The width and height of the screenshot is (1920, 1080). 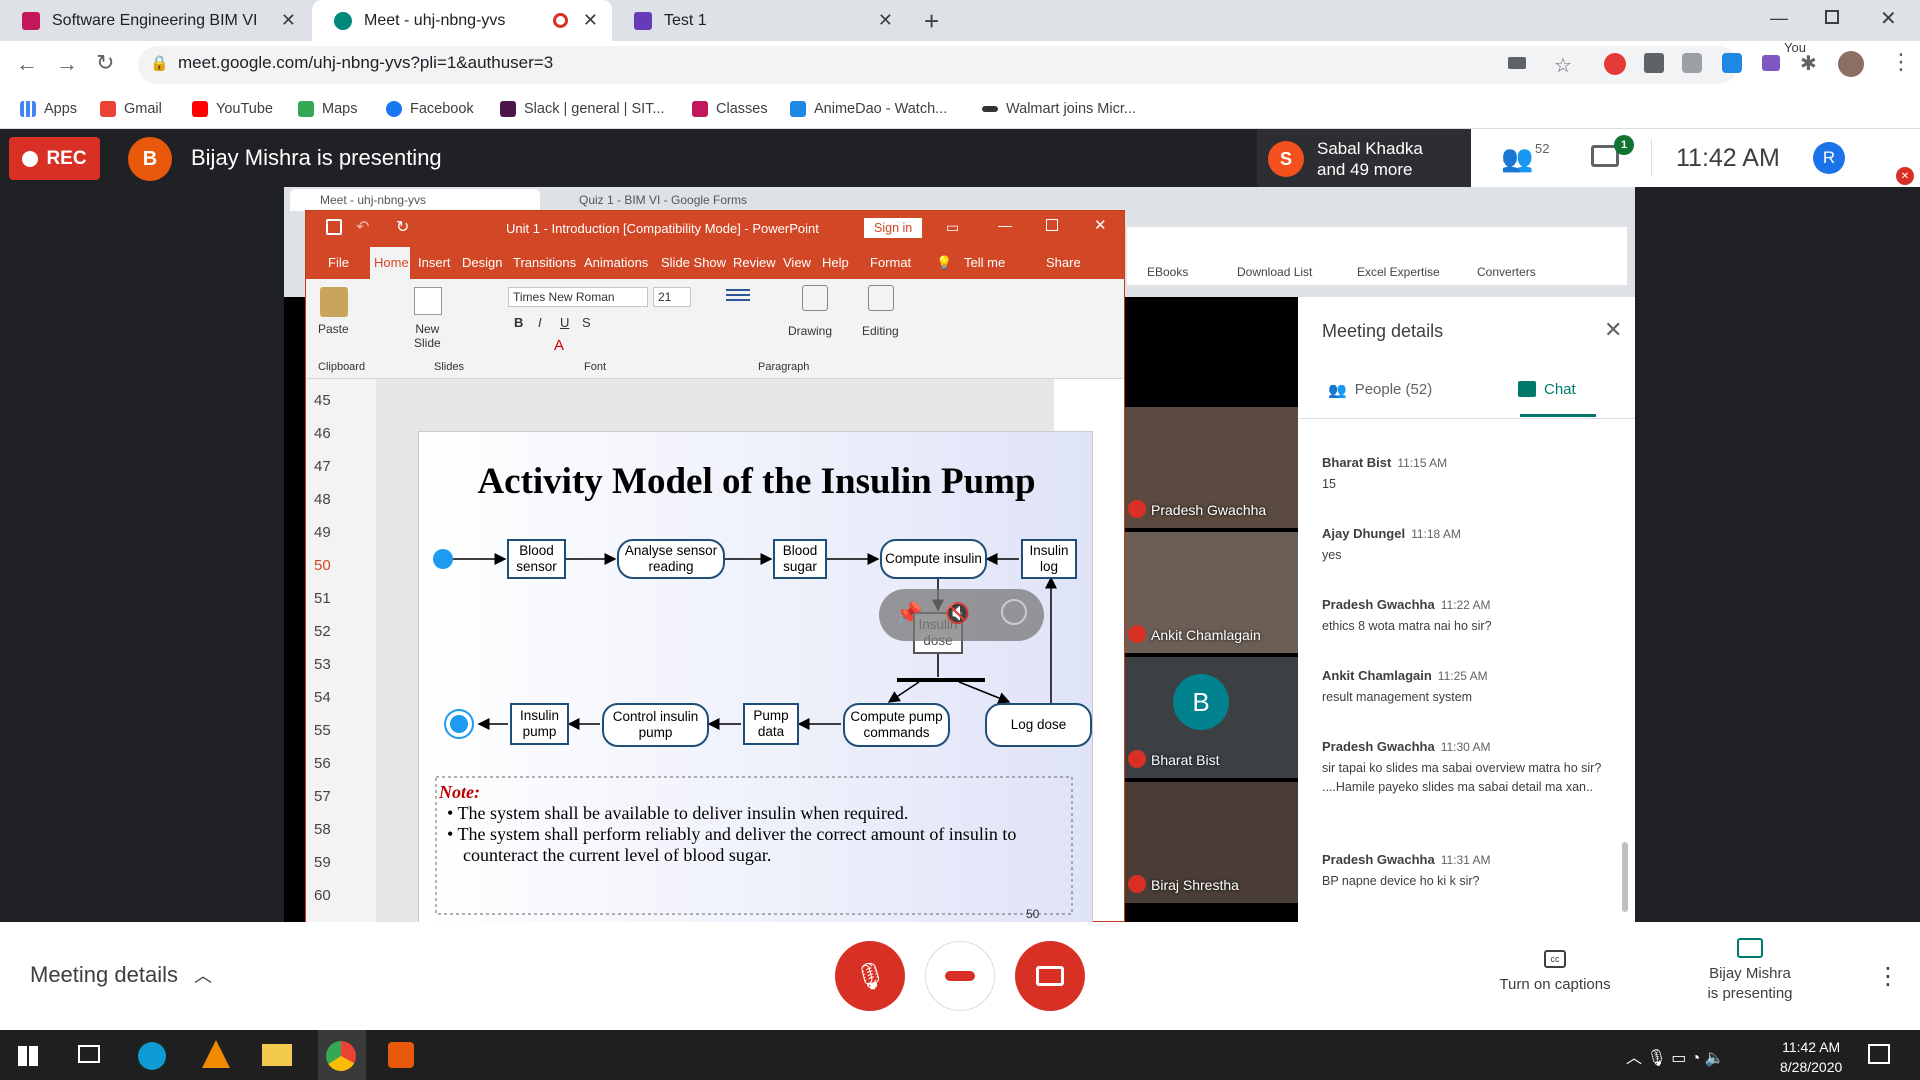 I want to click on slide-number: 59, so click(x=322, y=862).